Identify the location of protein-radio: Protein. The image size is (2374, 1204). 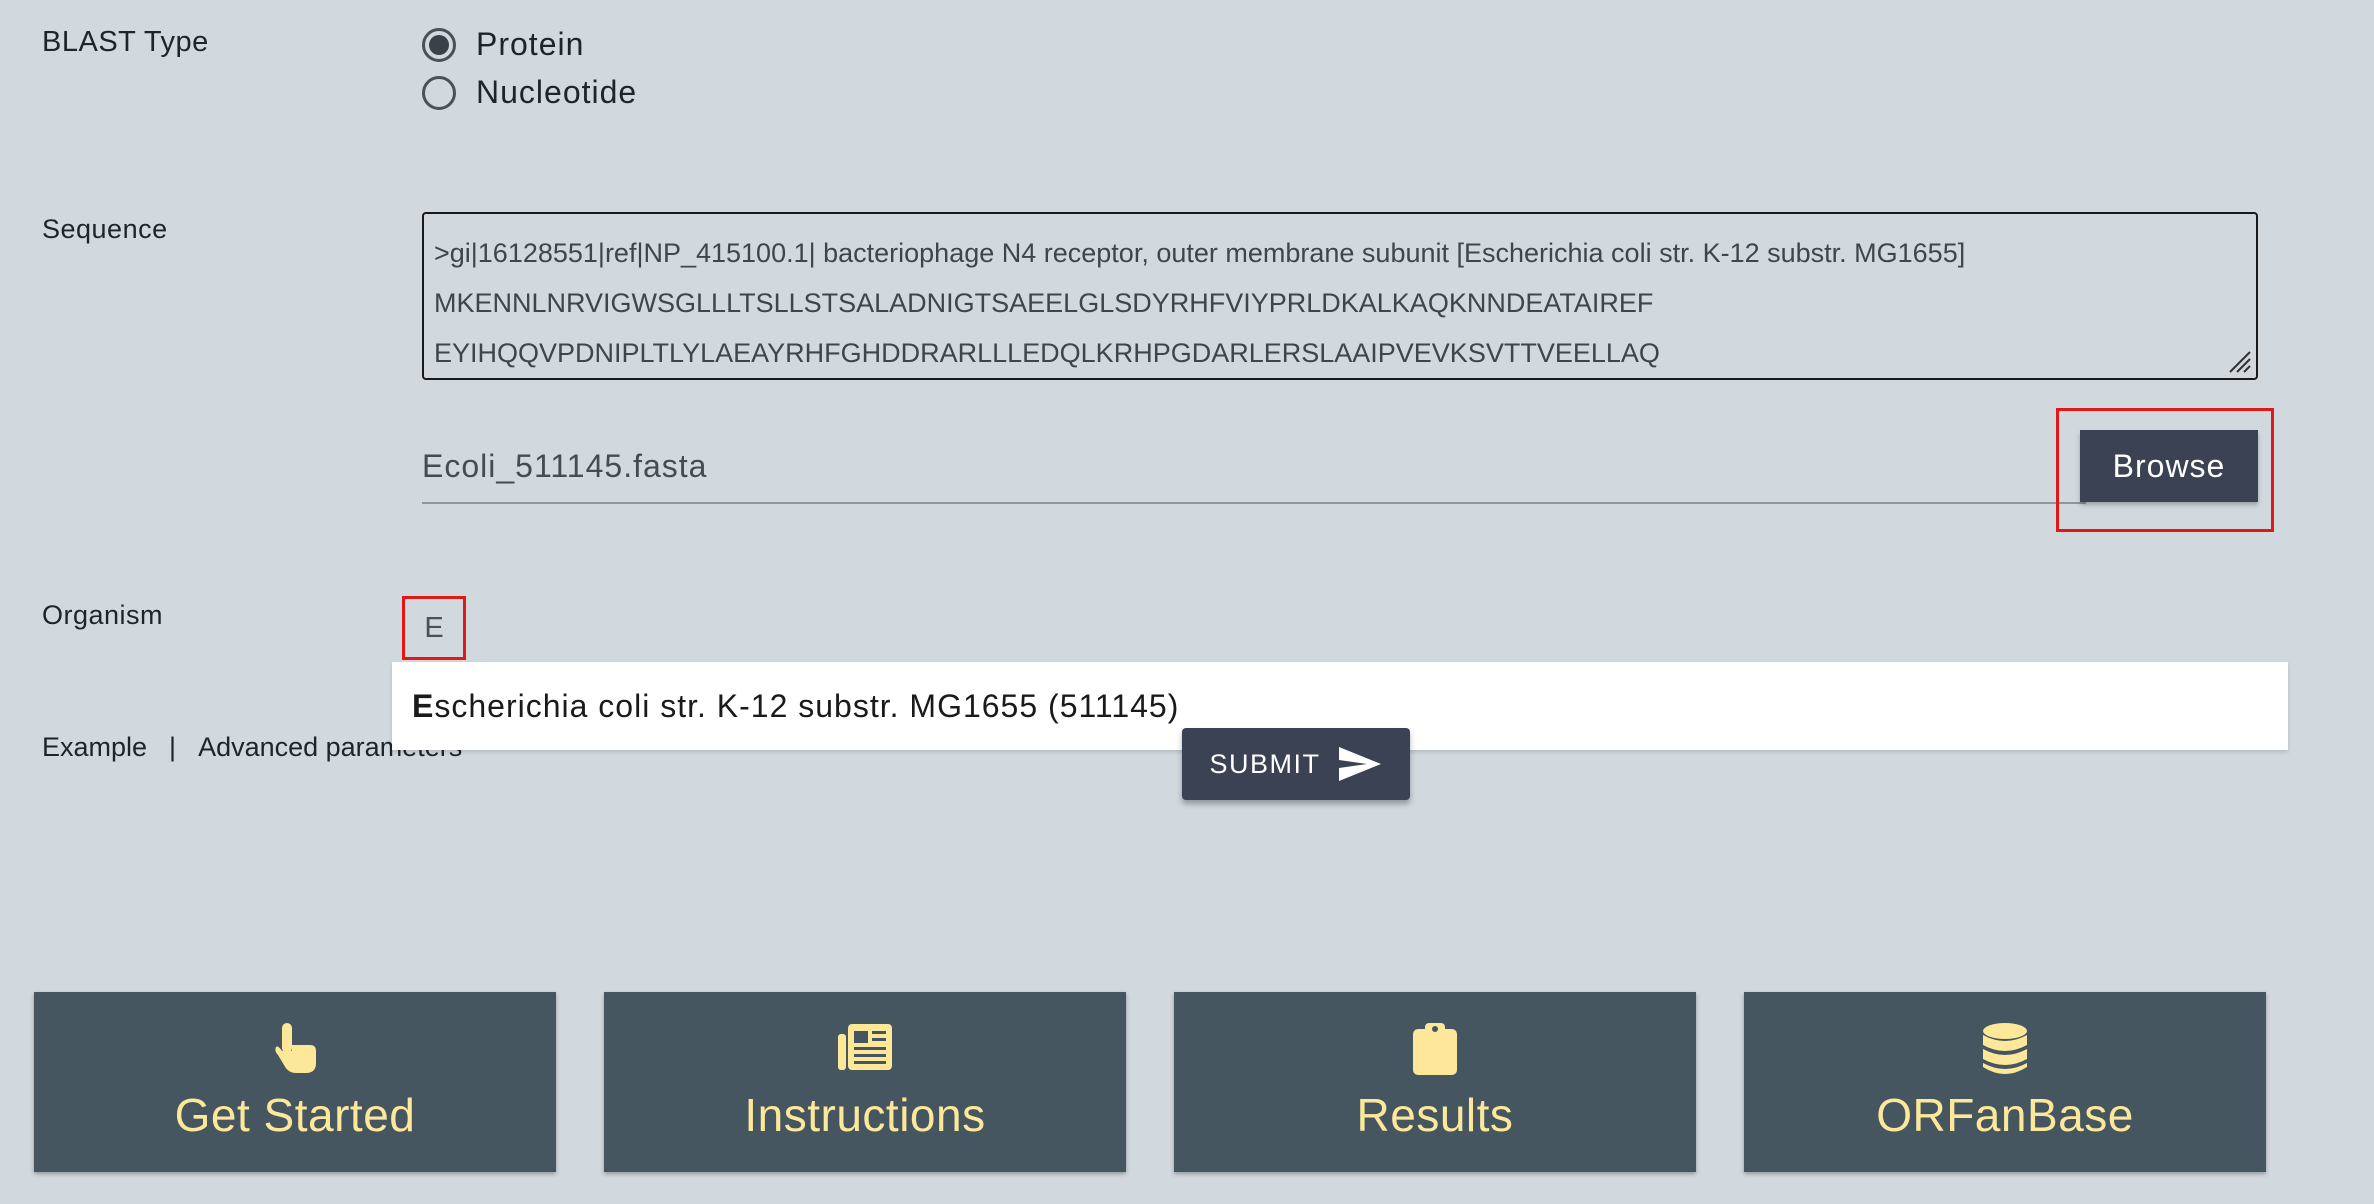
(503, 44).